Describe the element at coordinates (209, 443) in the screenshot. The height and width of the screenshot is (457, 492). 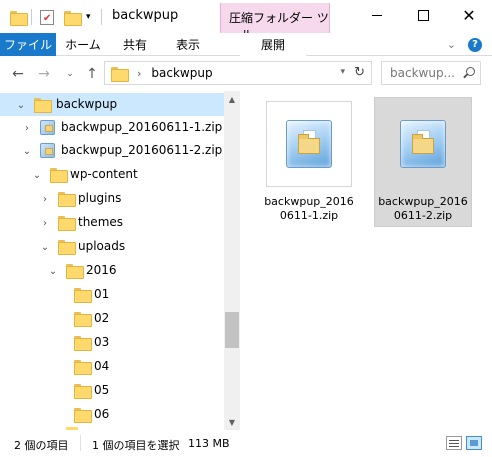
I see `status-size: 113 MB` at that location.